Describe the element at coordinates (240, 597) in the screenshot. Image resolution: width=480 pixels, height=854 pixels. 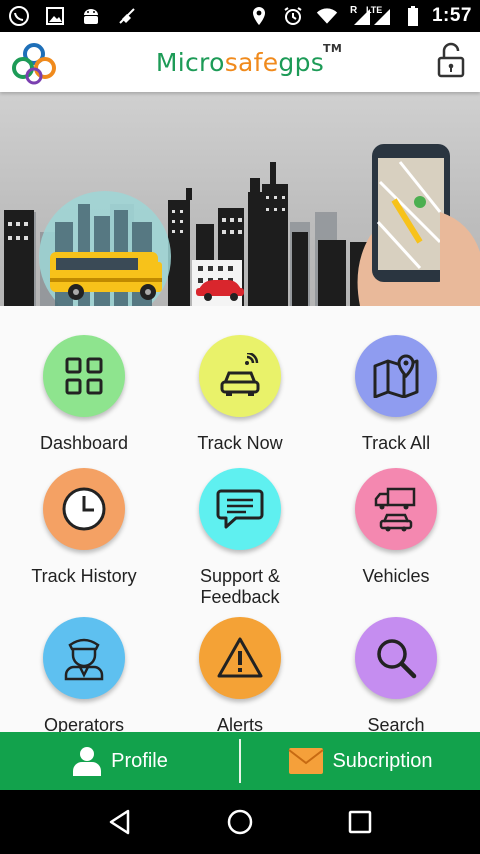
I see `tile-label-support-line2: Feedback` at that location.